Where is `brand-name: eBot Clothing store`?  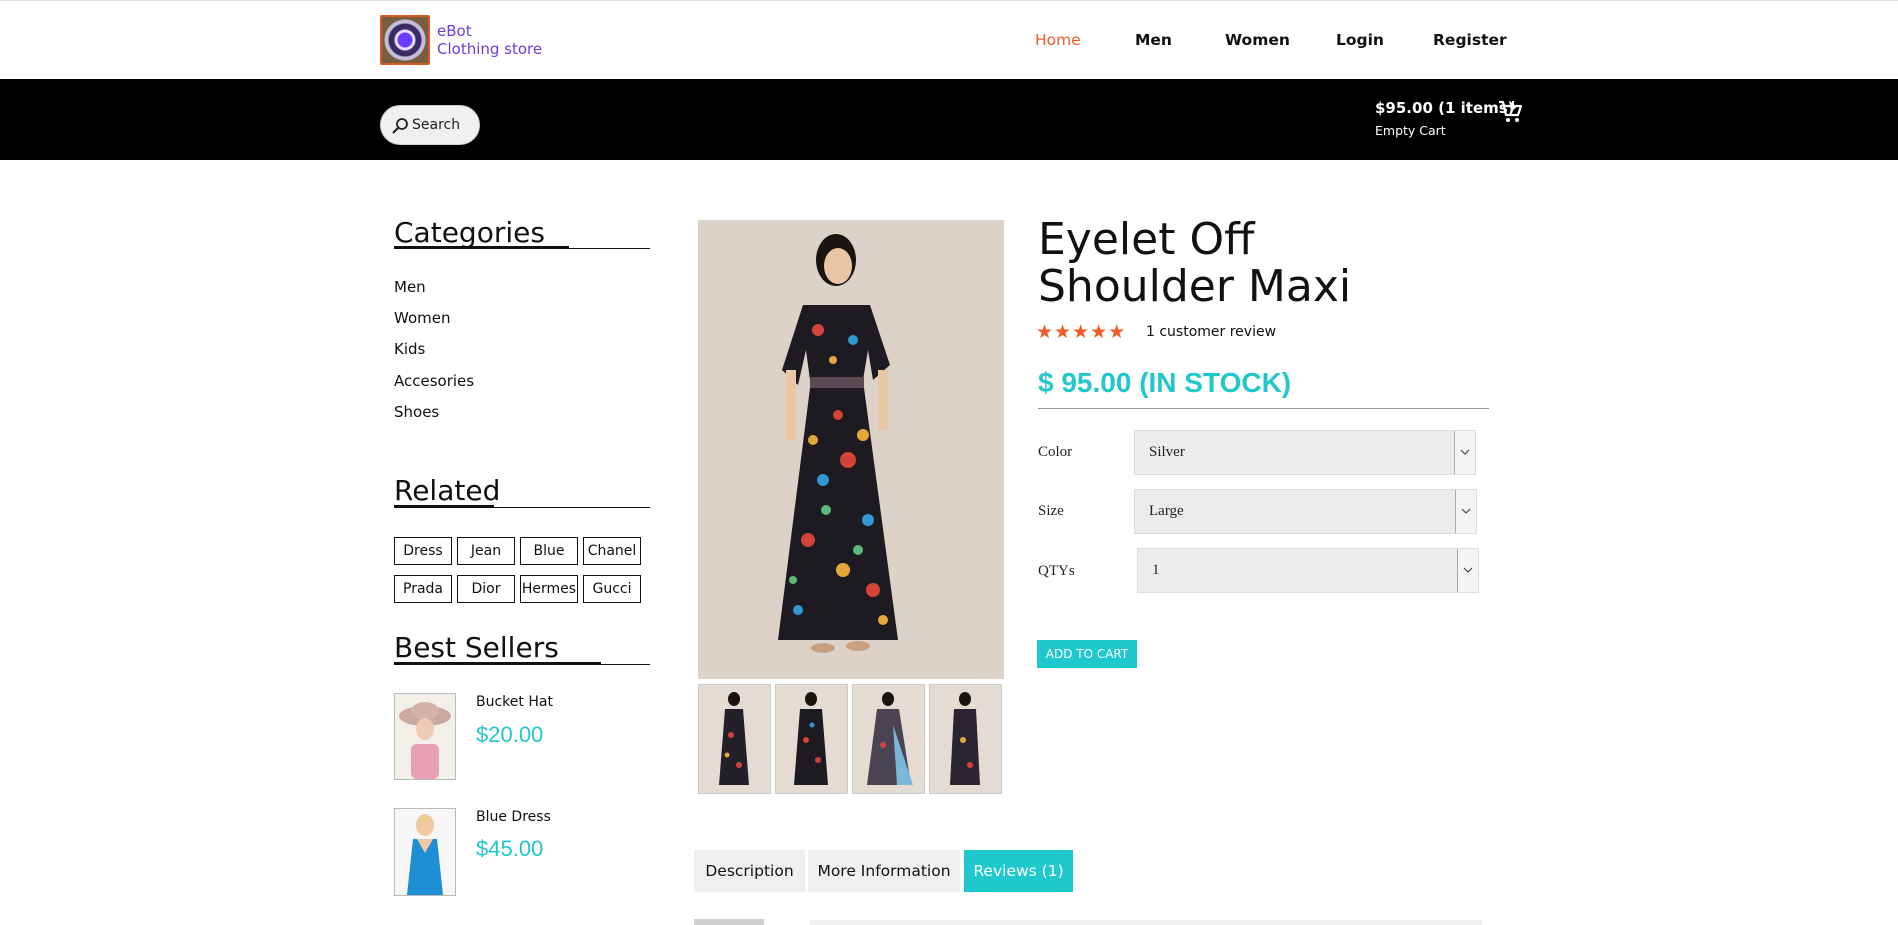
brand-name: eBot Clothing store is located at coordinates (489, 40).